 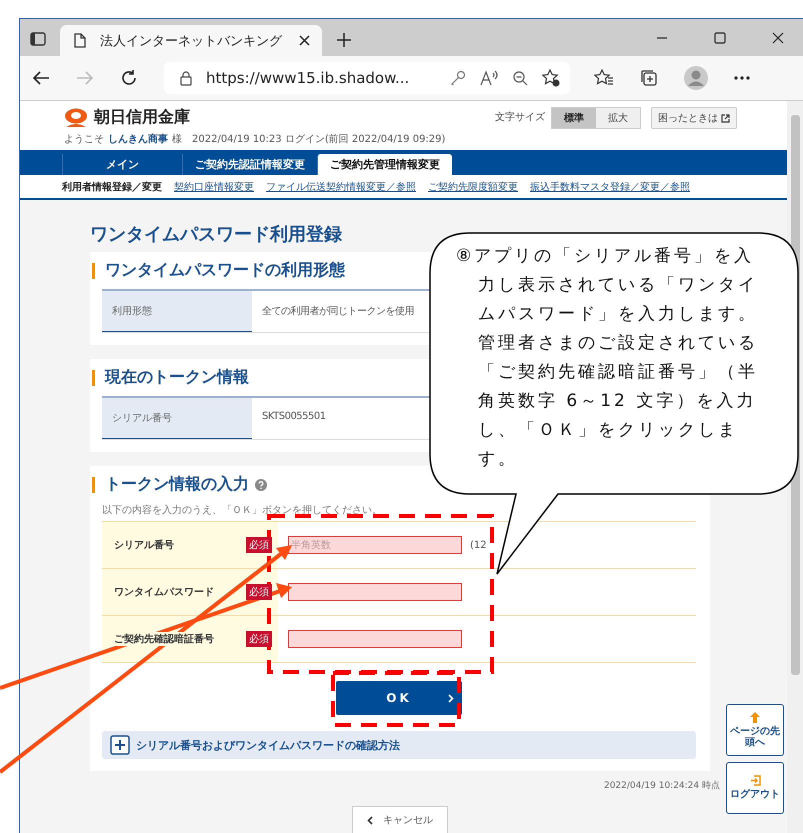 I want to click on text-size-option: 拡大, so click(x=618, y=118).